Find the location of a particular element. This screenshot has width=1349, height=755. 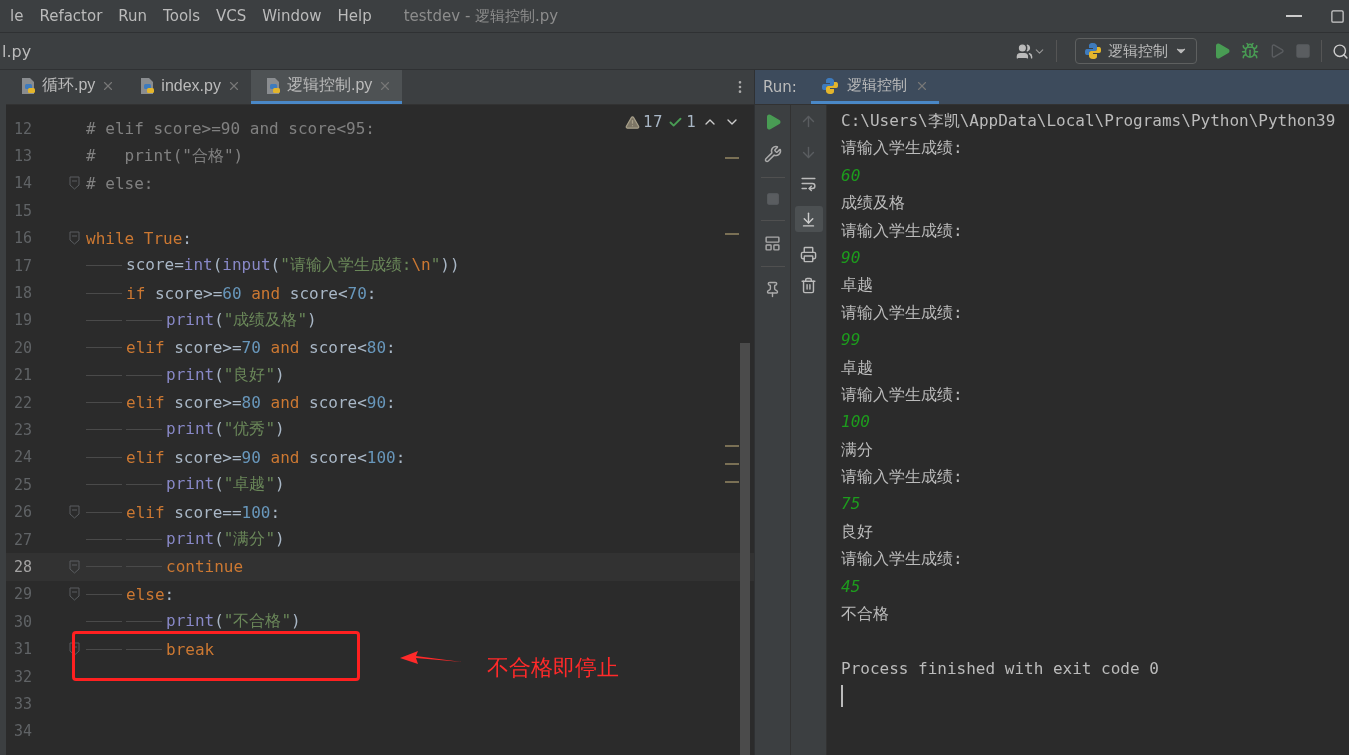

users-icon is located at coordinates (1024, 51).